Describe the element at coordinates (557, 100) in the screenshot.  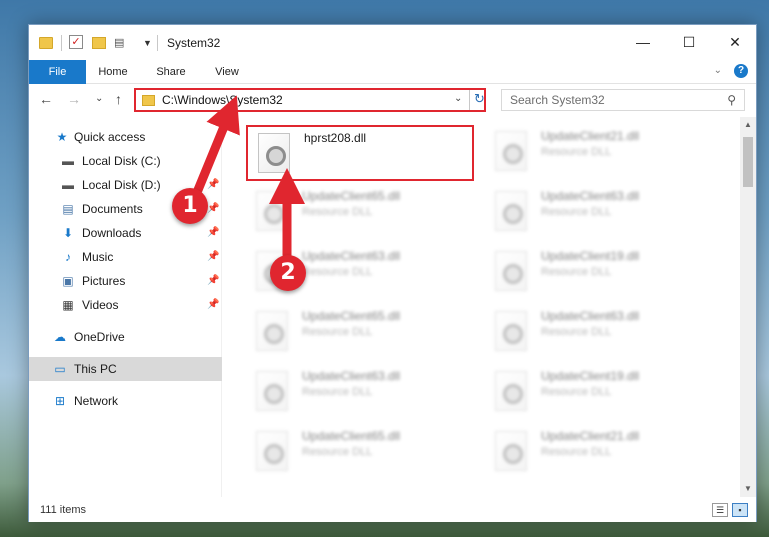
I see `search-input: Search System32` at that location.